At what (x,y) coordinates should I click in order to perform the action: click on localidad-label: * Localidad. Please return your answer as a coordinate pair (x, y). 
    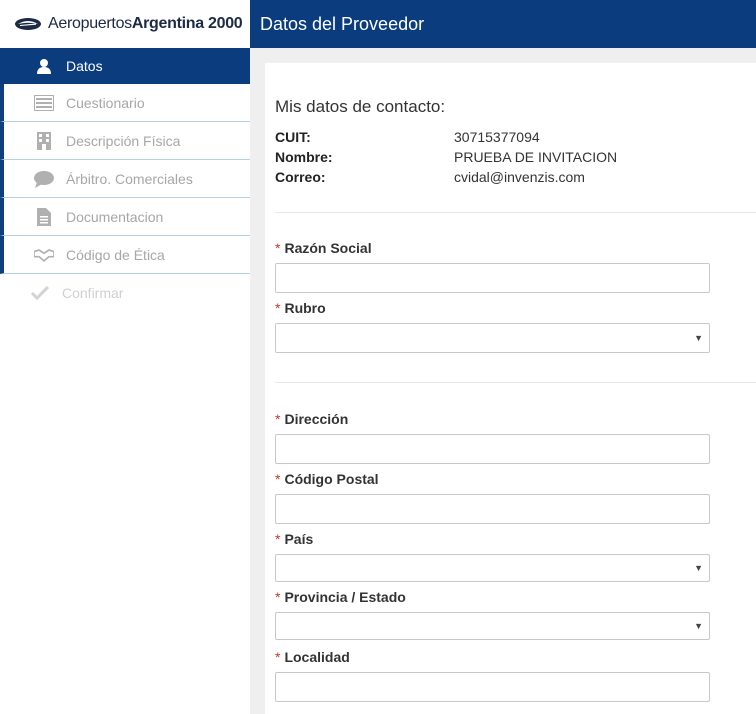
    Looking at the image, I should click on (312, 657).